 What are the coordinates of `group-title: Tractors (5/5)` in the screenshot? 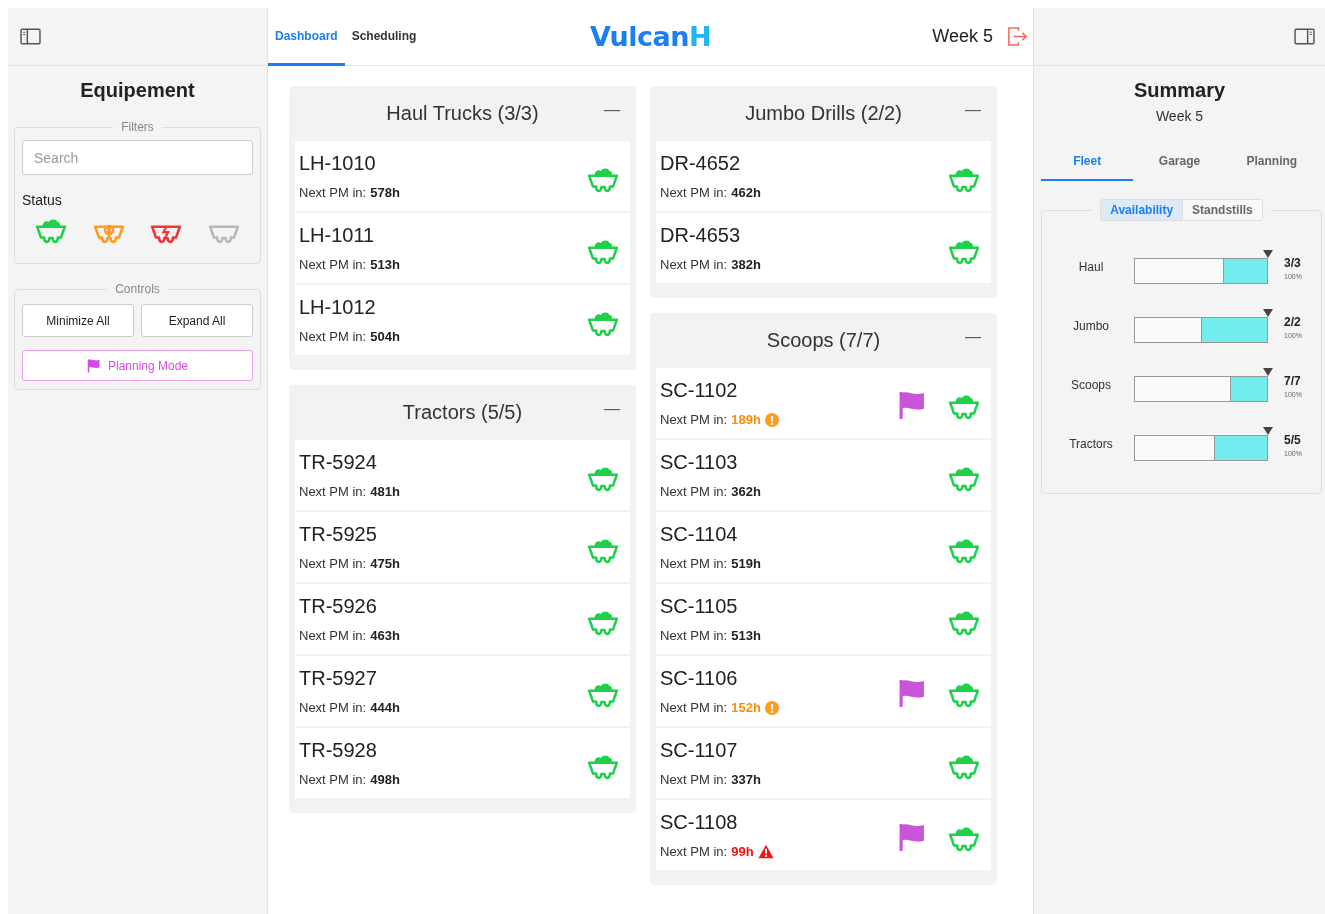 It's located at (462, 412).